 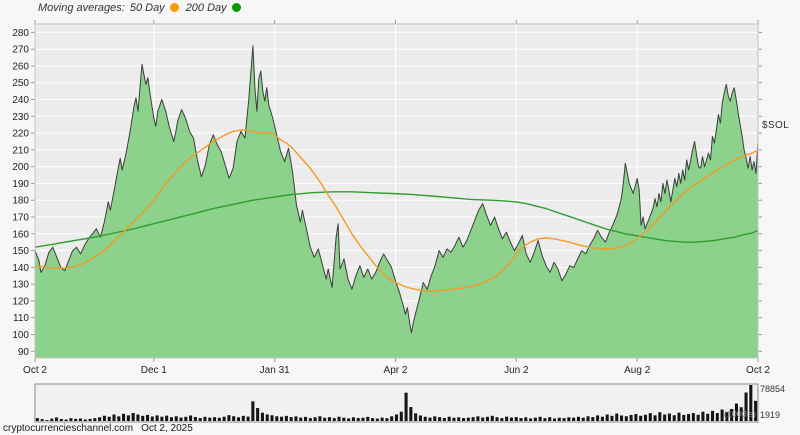 I want to click on svg-text: 250, so click(x=20, y=83).